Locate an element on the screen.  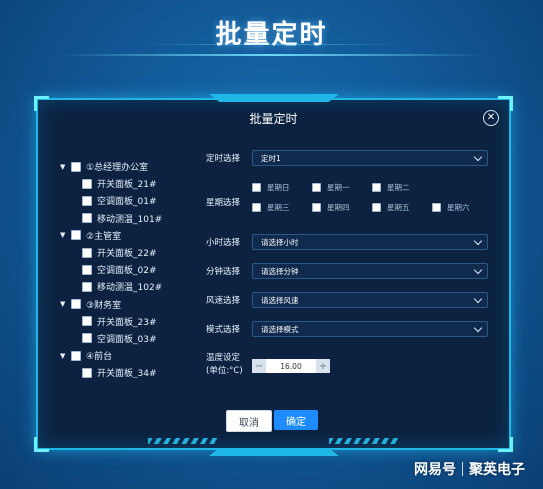
close-icon: ✕ is located at coordinates (491, 118).